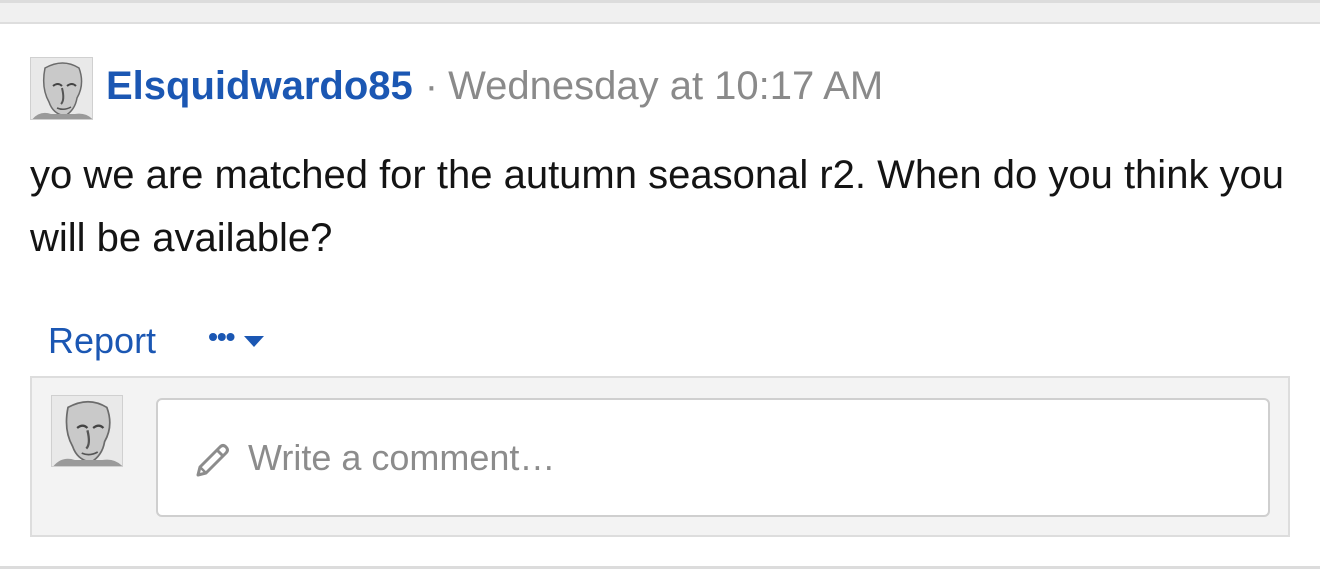 This screenshot has width=1320, height=569. I want to click on caret-down-icon, so click(254, 341).